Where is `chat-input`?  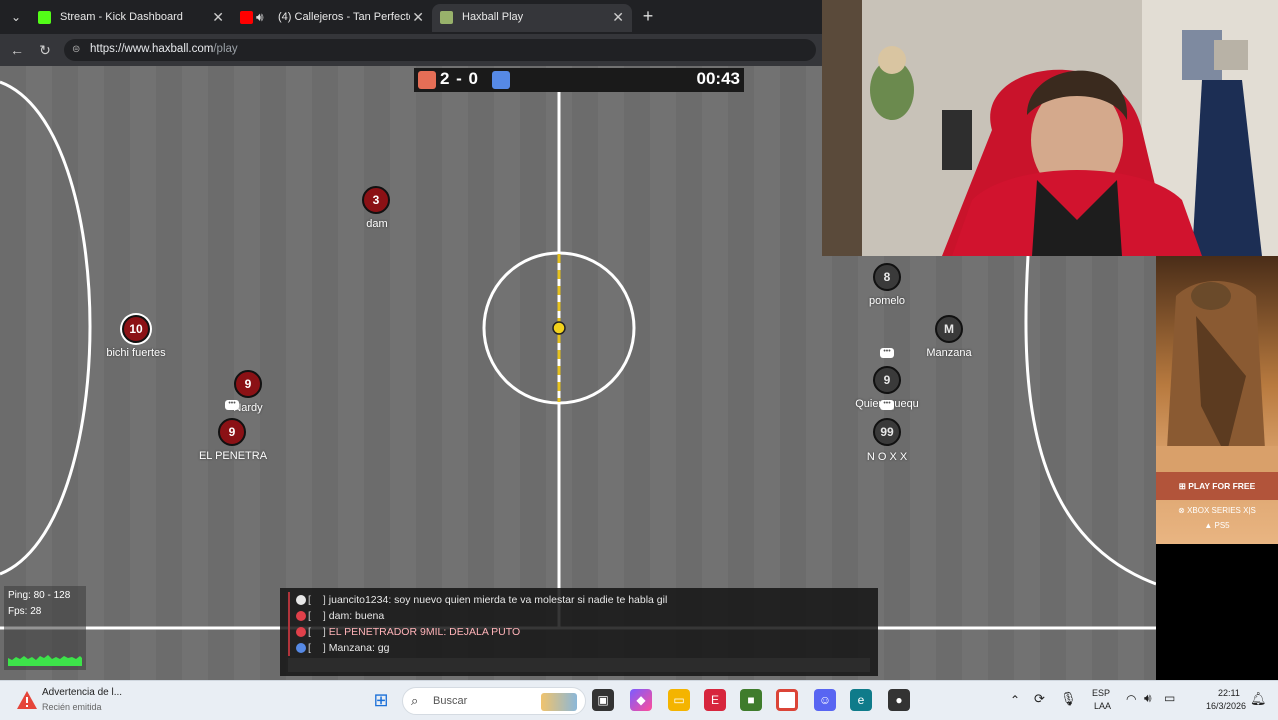
chat-input is located at coordinates (579, 665).